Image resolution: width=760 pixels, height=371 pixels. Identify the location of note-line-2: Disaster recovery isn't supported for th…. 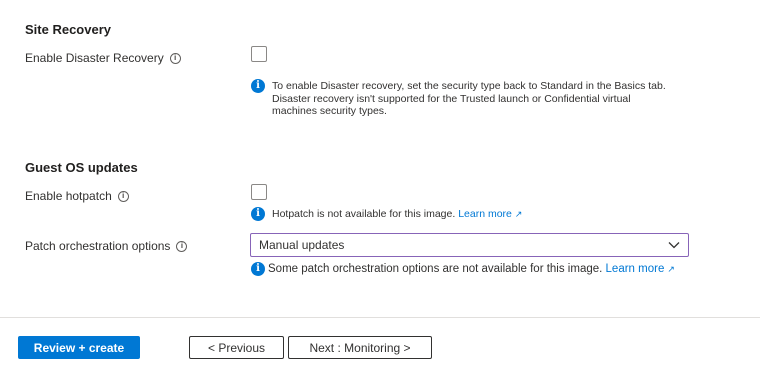
(451, 98).